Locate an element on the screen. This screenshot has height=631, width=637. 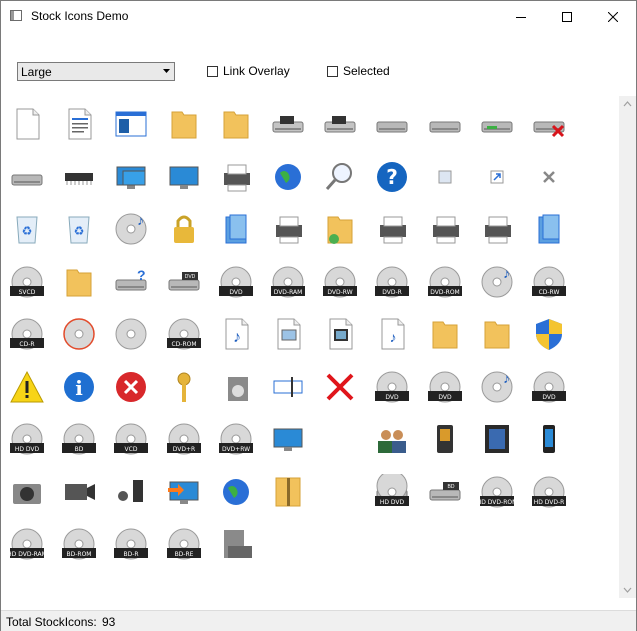
delete-x-icon is located at coordinates (549, 177).